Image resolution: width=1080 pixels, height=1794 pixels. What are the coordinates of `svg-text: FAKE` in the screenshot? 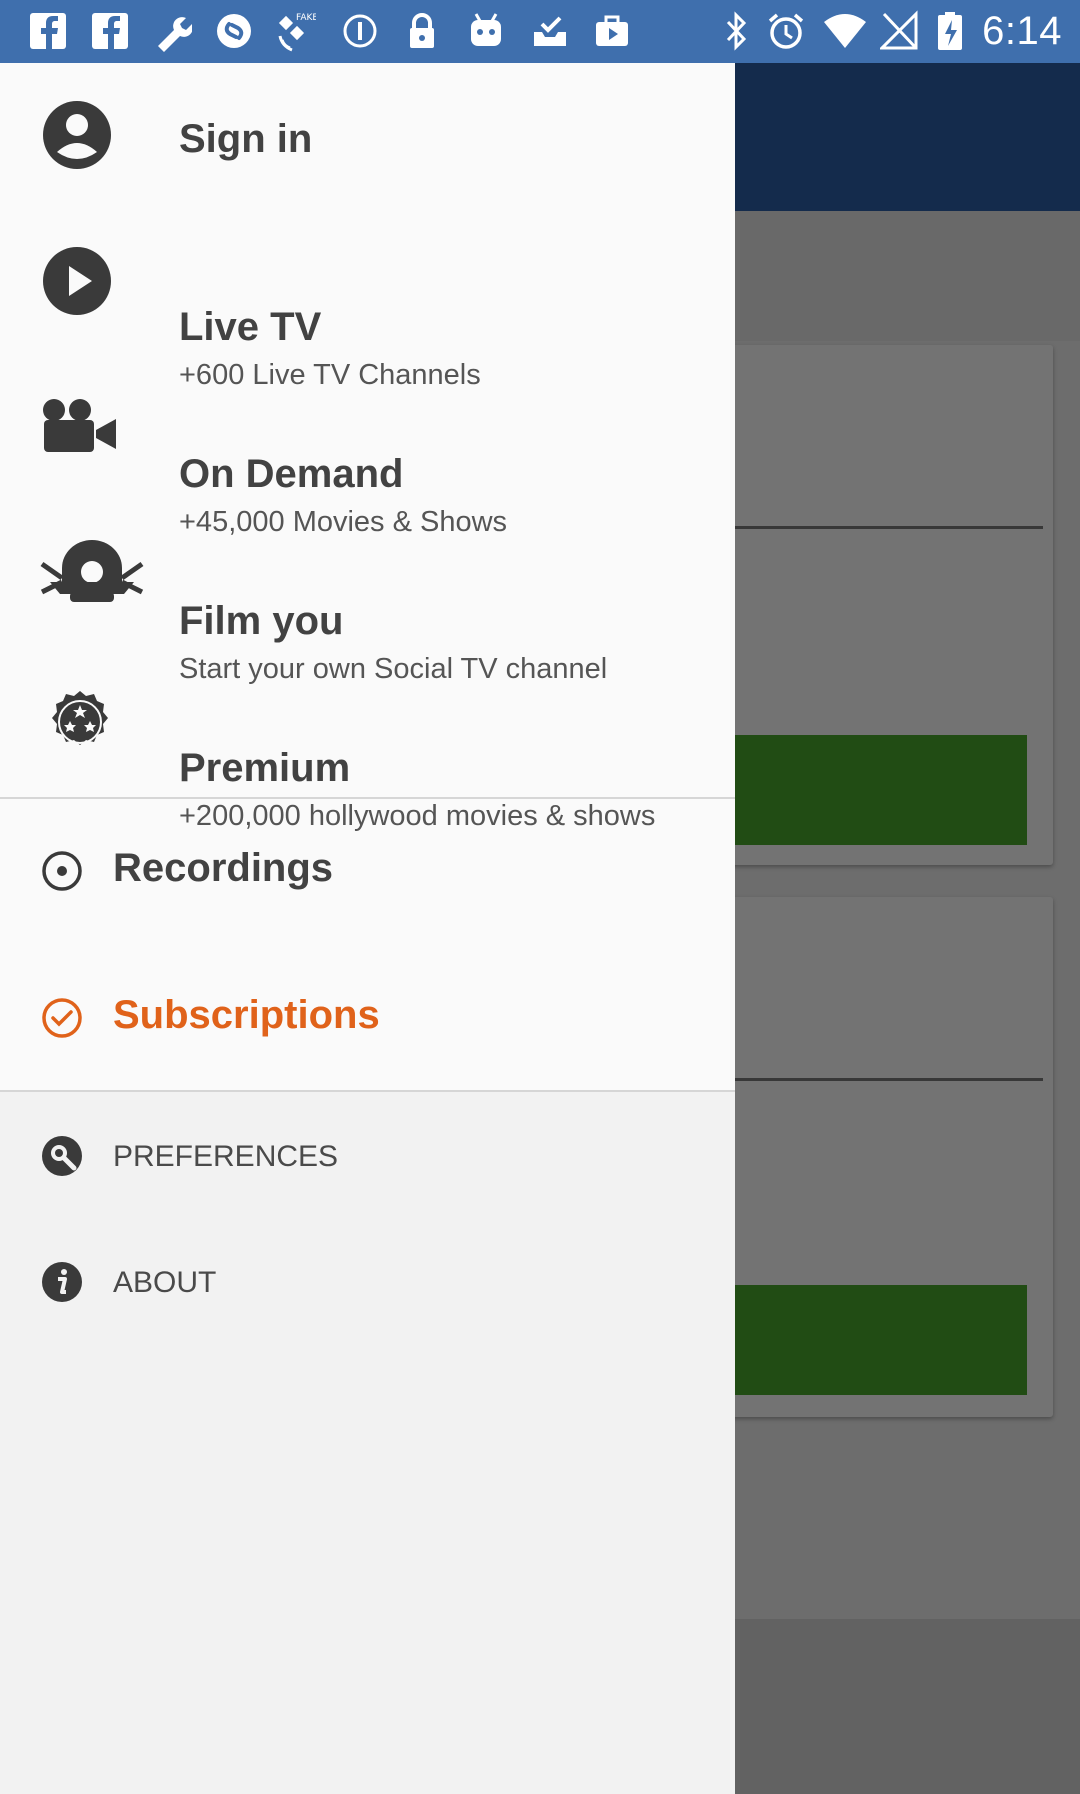 It's located at (306, 18).